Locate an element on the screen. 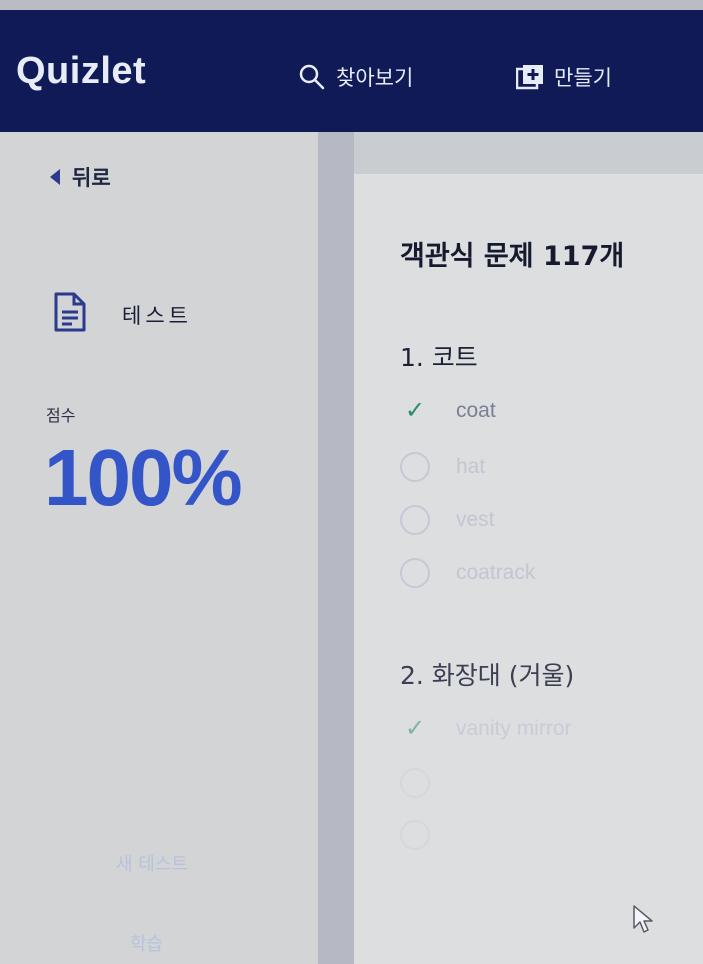 This screenshot has width=703, height=964. answer-option-text: coatrack is located at coordinates (496, 572).